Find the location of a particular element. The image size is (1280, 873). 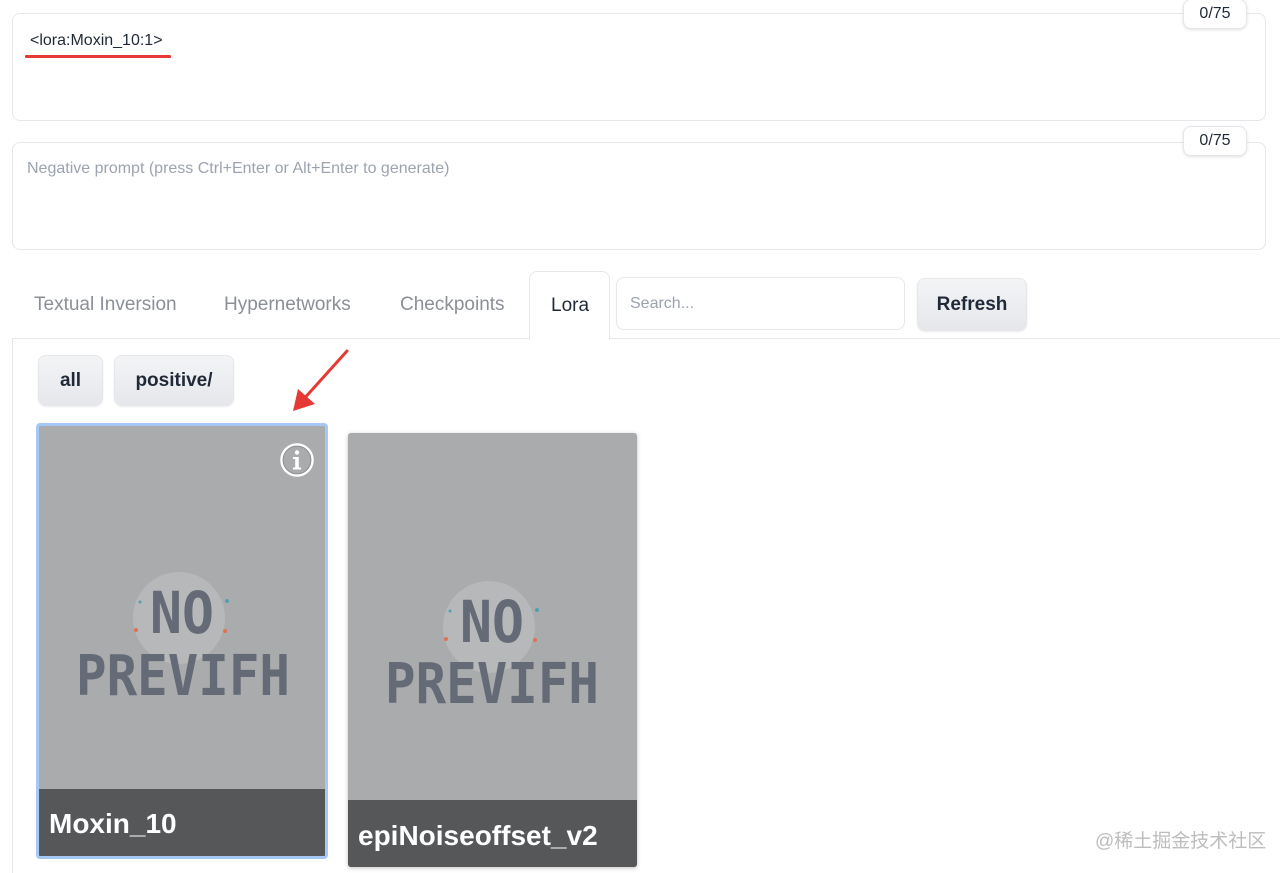

lora-card-epinoiseoffset: NO PREVIFH epiNoiseoffset_v2 is located at coordinates (492, 650).